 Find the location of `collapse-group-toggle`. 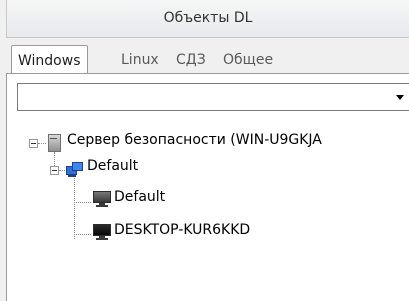

collapse-group-toggle is located at coordinates (54, 170).